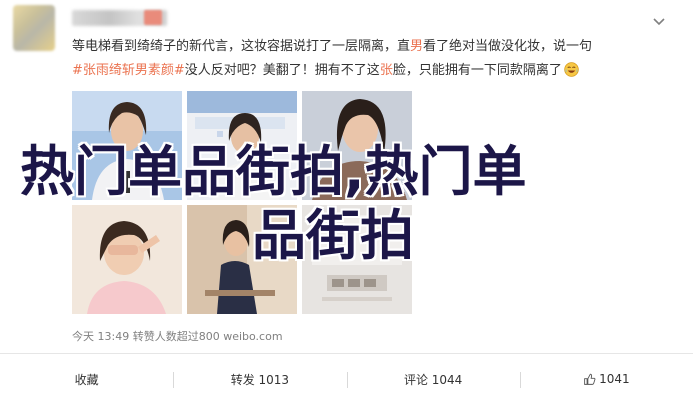  I want to click on post-text-segment: 没人反对吧？美翻了！拥有不了这, so click(282, 70).